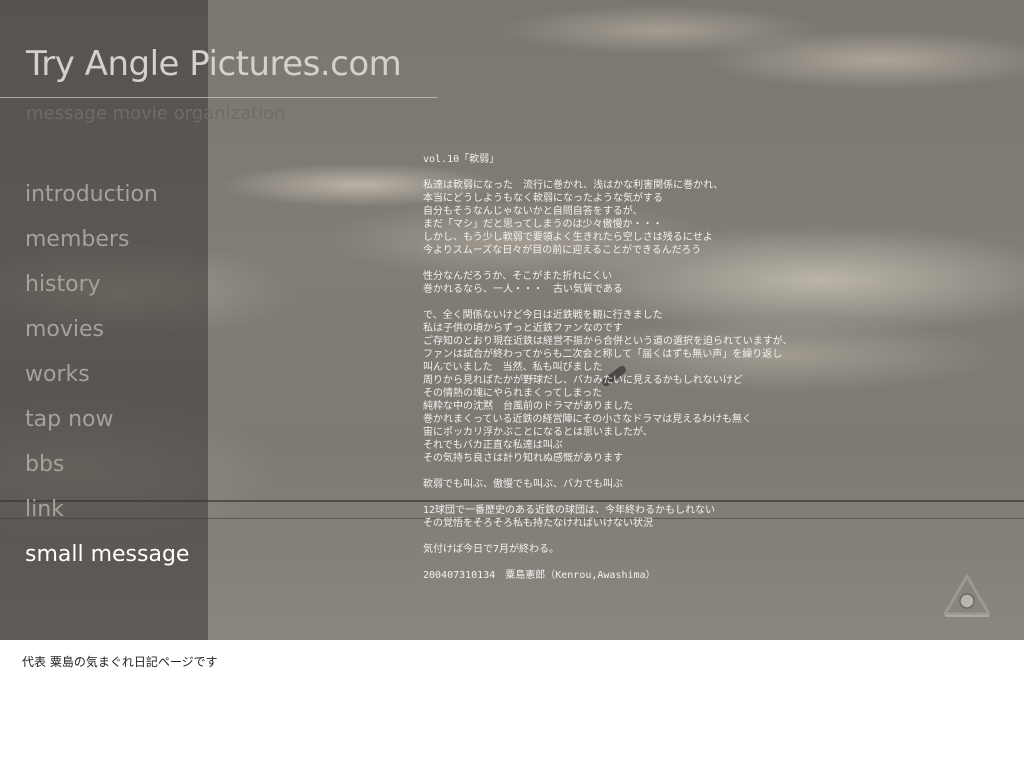 This screenshot has width=1024, height=768. Describe the element at coordinates (107, 200) in the screenshot. I see `nav-item-introduction: introduction` at that location.